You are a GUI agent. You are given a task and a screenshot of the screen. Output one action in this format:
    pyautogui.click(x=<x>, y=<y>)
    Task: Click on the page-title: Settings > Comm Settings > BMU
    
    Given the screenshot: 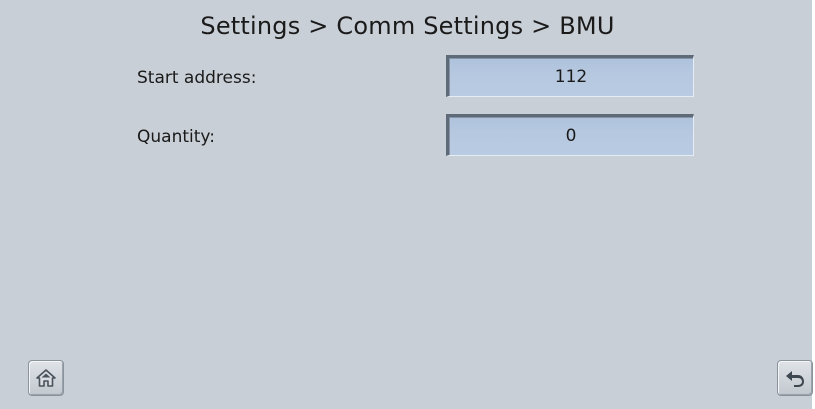 What is the action you would take?
    pyautogui.click(x=407, y=26)
    